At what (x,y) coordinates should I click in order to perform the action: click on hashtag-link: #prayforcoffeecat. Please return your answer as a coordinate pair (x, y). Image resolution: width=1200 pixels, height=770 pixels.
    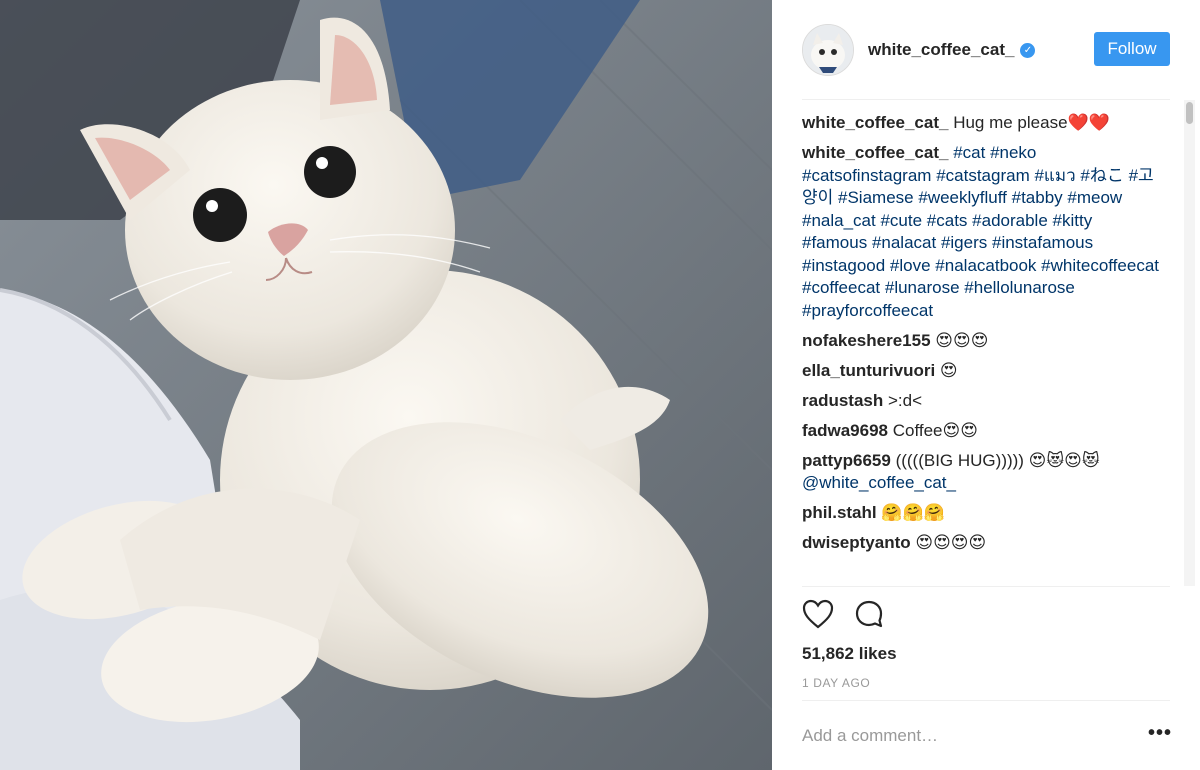
    Looking at the image, I should click on (867, 310).